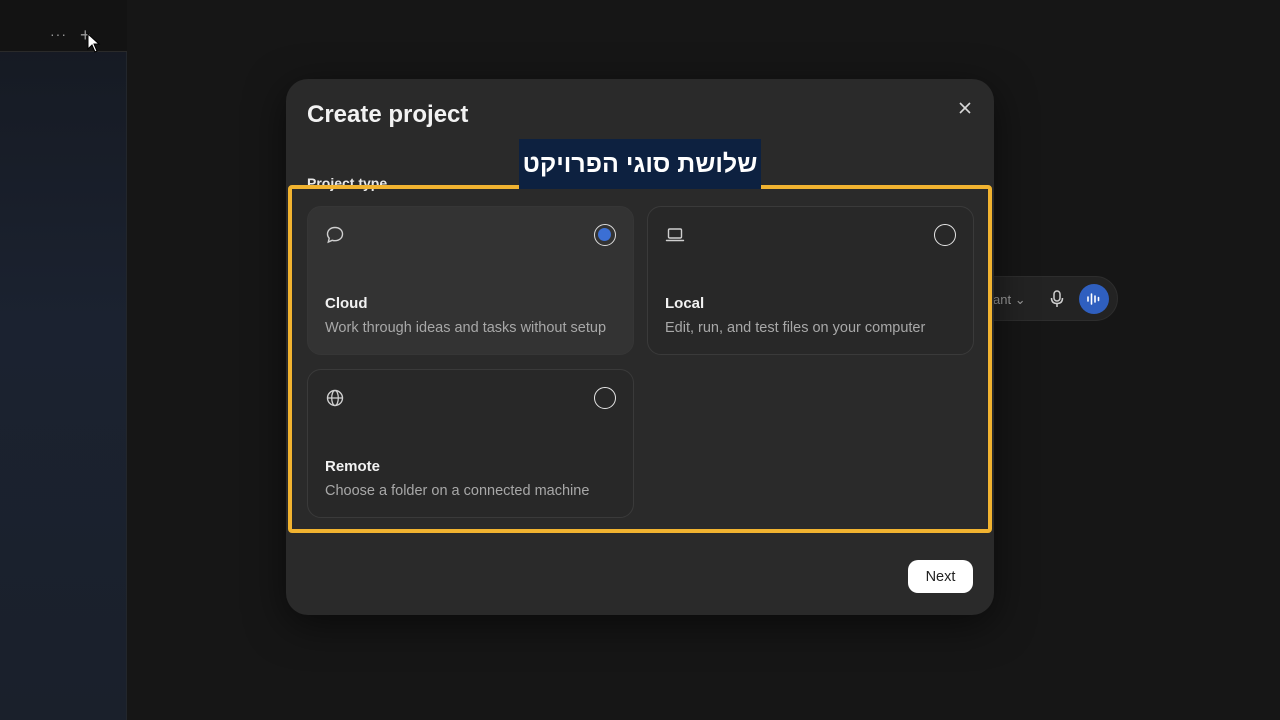 The image size is (1280, 720). What do you see at coordinates (1020, 299) in the screenshot?
I see `chevron-down-icon: ⌄` at bounding box center [1020, 299].